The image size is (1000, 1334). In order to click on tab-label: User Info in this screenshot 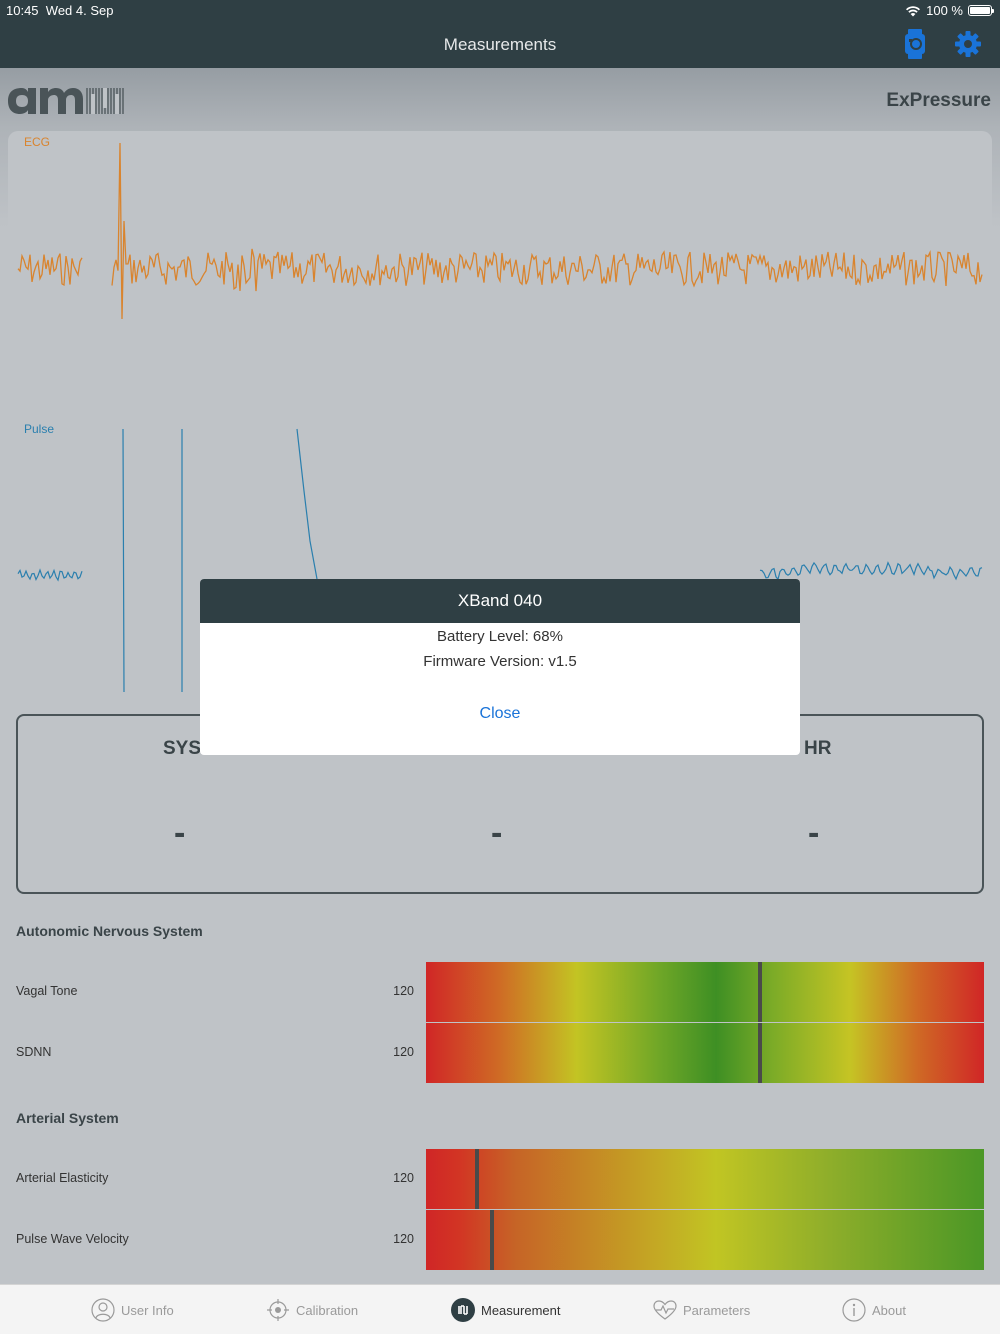, I will do `click(147, 1310)`.